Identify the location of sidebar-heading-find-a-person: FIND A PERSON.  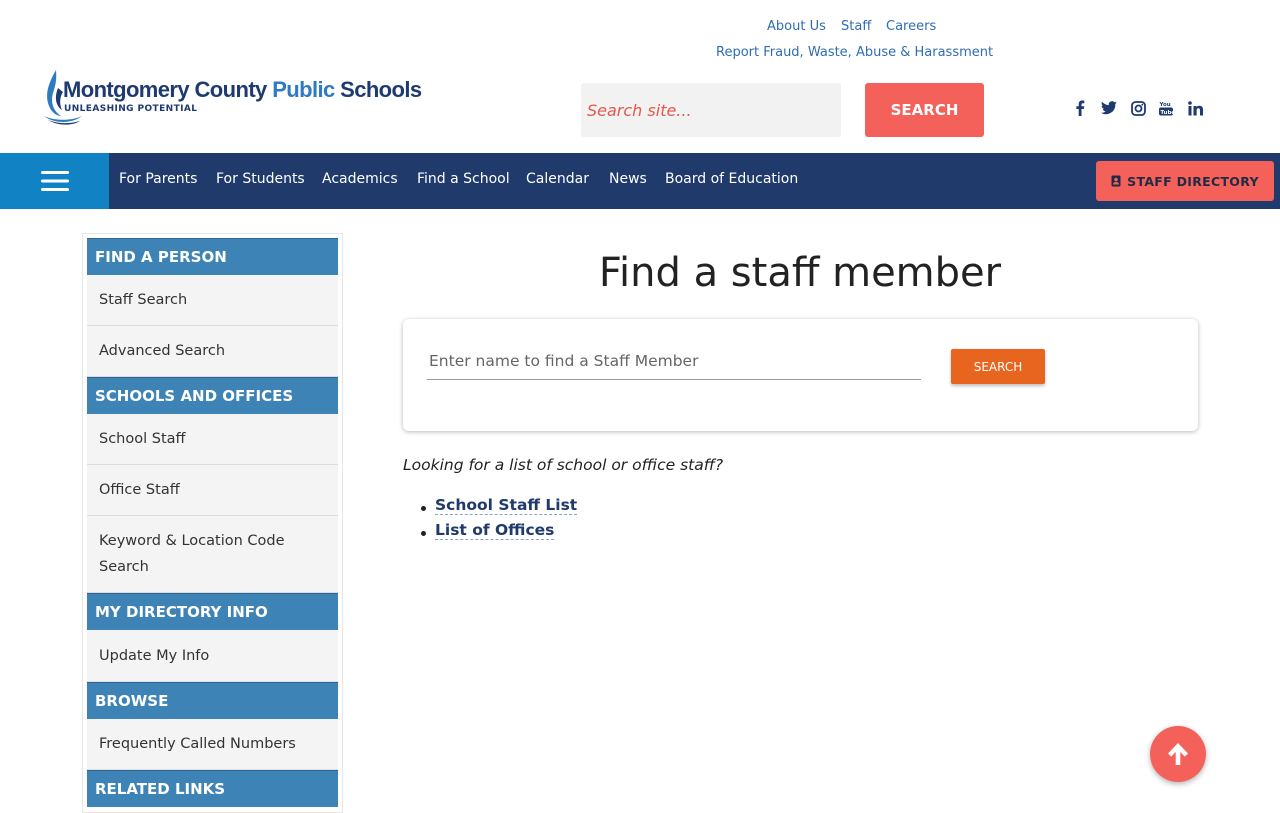
(212, 256).